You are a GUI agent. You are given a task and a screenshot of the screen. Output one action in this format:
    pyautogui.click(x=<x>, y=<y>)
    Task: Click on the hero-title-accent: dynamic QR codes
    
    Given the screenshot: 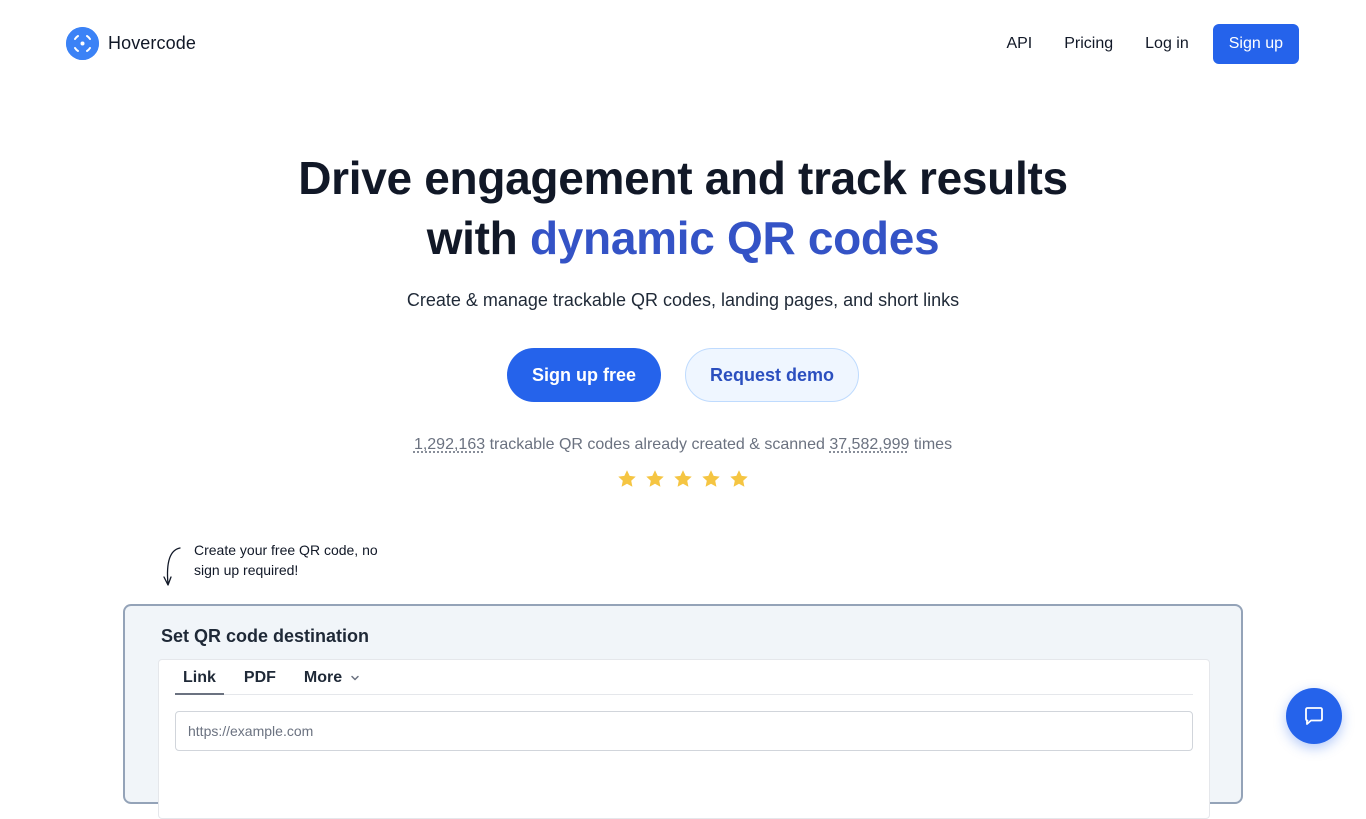 What is the action you would take?
    pyautogui.click(x=734, y=238)
    